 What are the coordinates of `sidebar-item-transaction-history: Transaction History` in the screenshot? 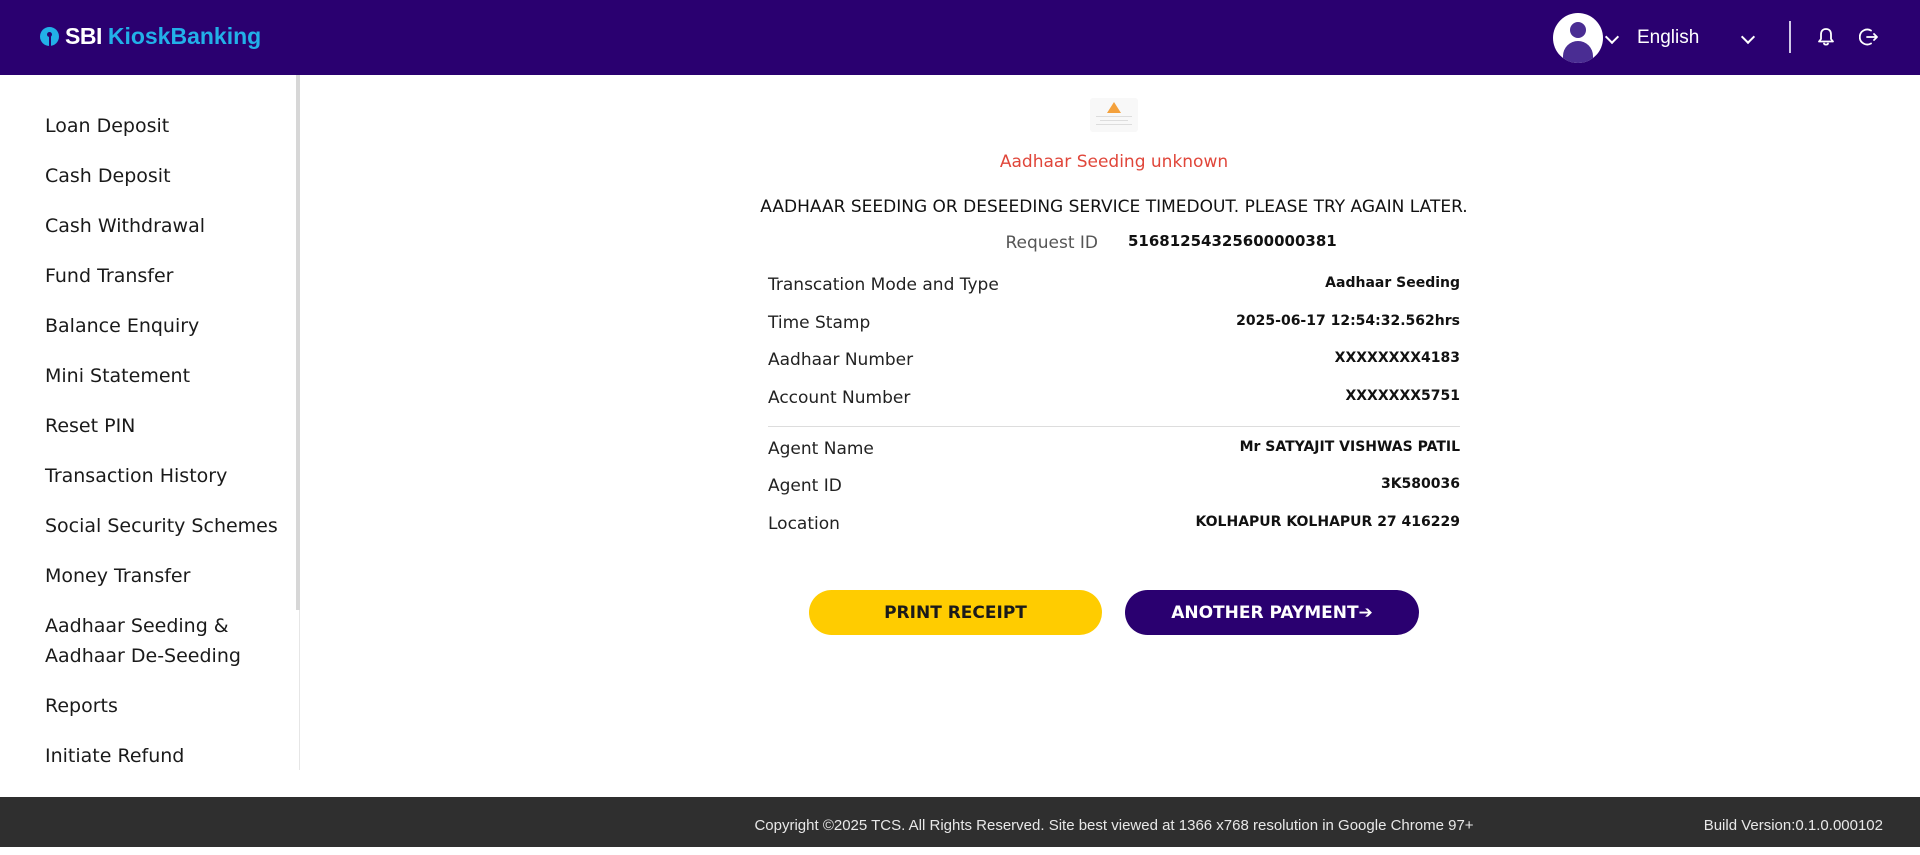 It's located at (136, 476).